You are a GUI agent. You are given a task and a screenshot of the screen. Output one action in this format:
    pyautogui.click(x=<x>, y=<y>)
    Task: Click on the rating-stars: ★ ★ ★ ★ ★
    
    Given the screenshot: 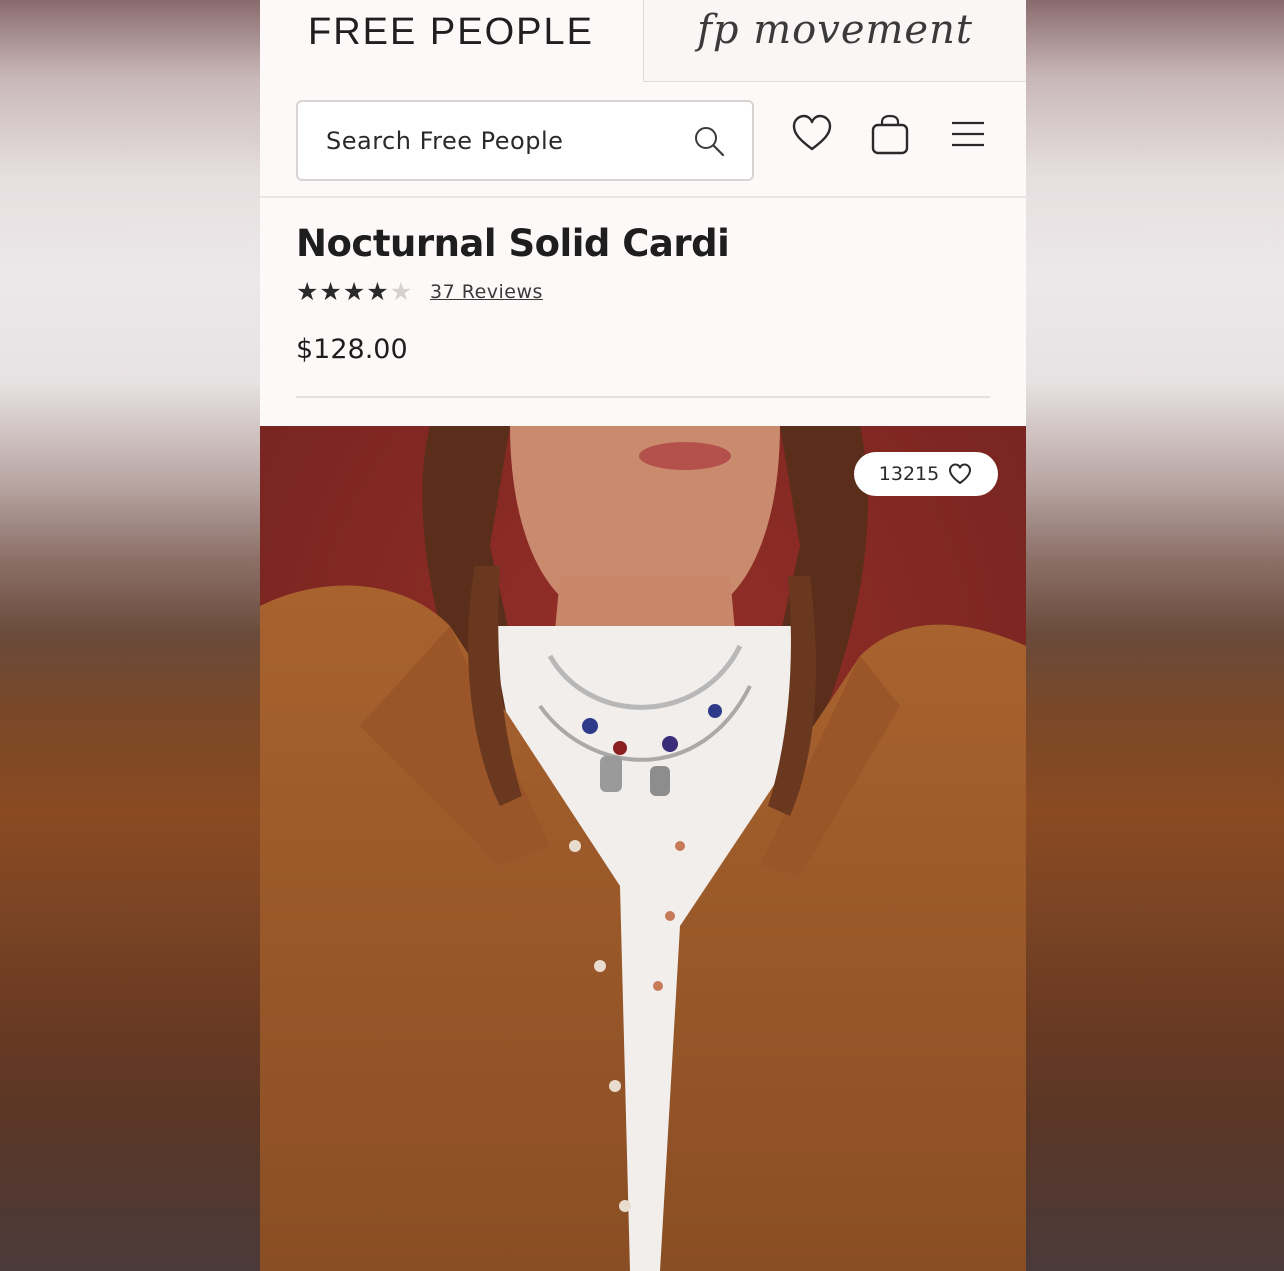 What is the action you would take?
    pyautogui.click(x=354, y=292)
    